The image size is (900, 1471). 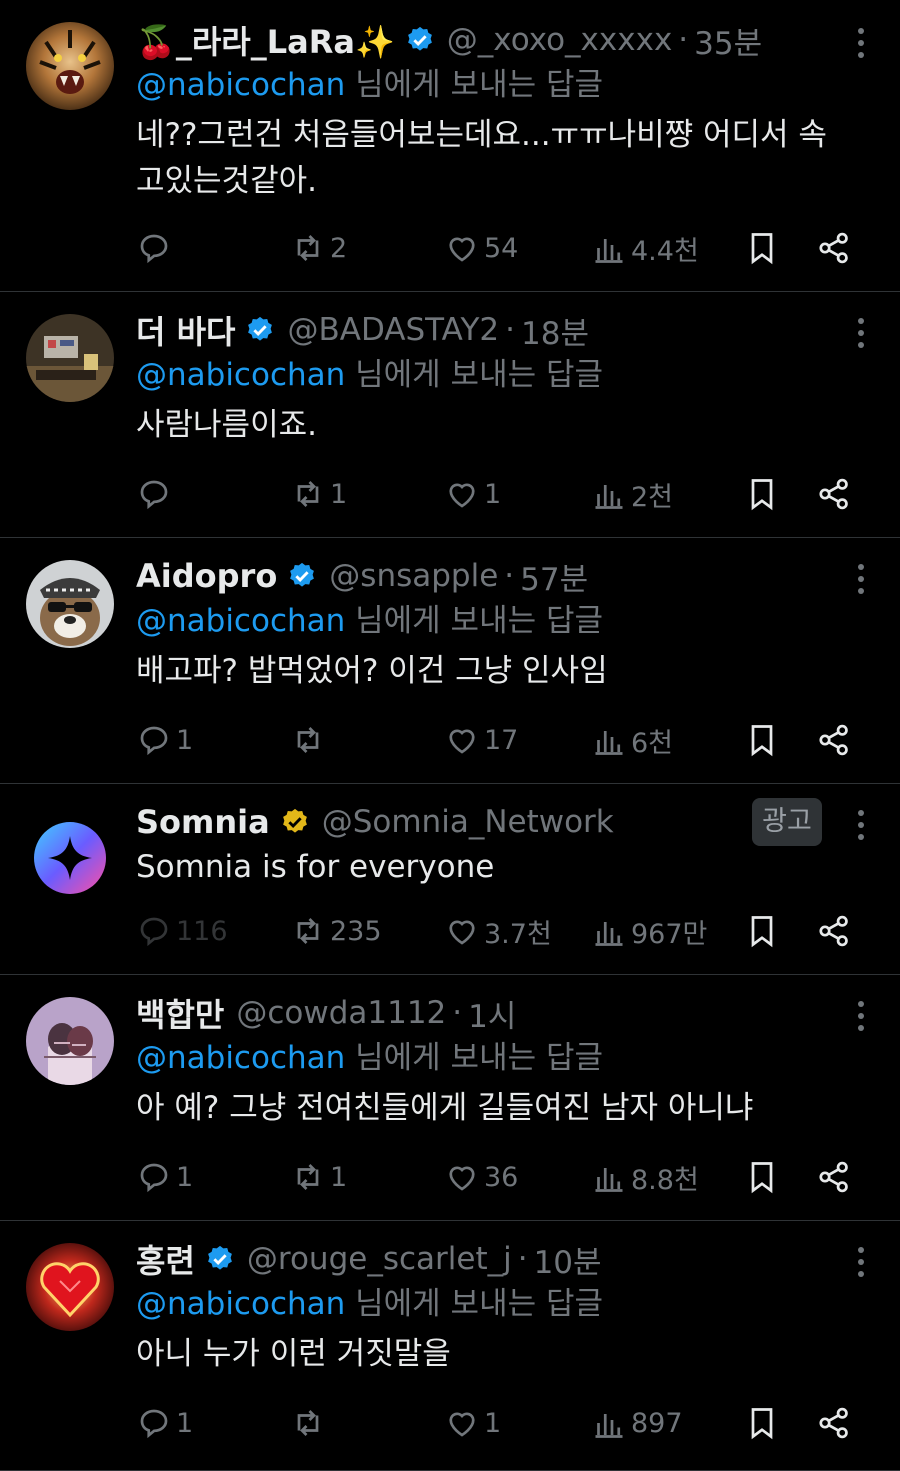 What do you see at coordinates (413, 576) in the screenshot?
I see `user-handle: @snsapple` at bounding box center [413, 576].